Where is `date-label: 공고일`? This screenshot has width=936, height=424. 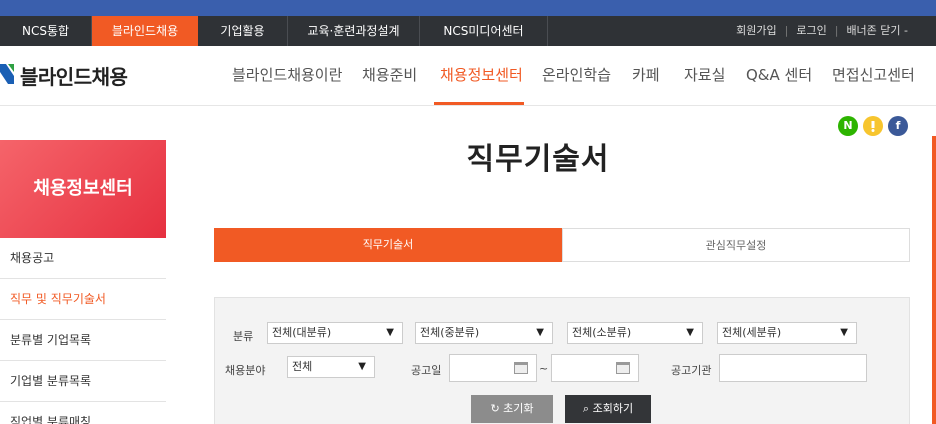 date-label: 공고일 is located at coordinates (426, 370).